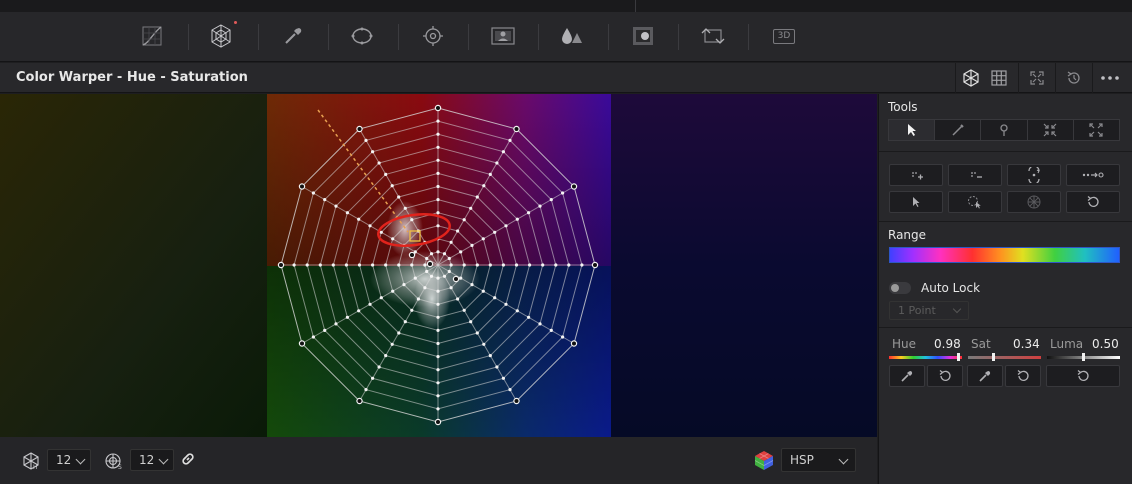  Describe the element at coordinates (907, 376) in the screenshot. I see `hue-picker-button` at that location.